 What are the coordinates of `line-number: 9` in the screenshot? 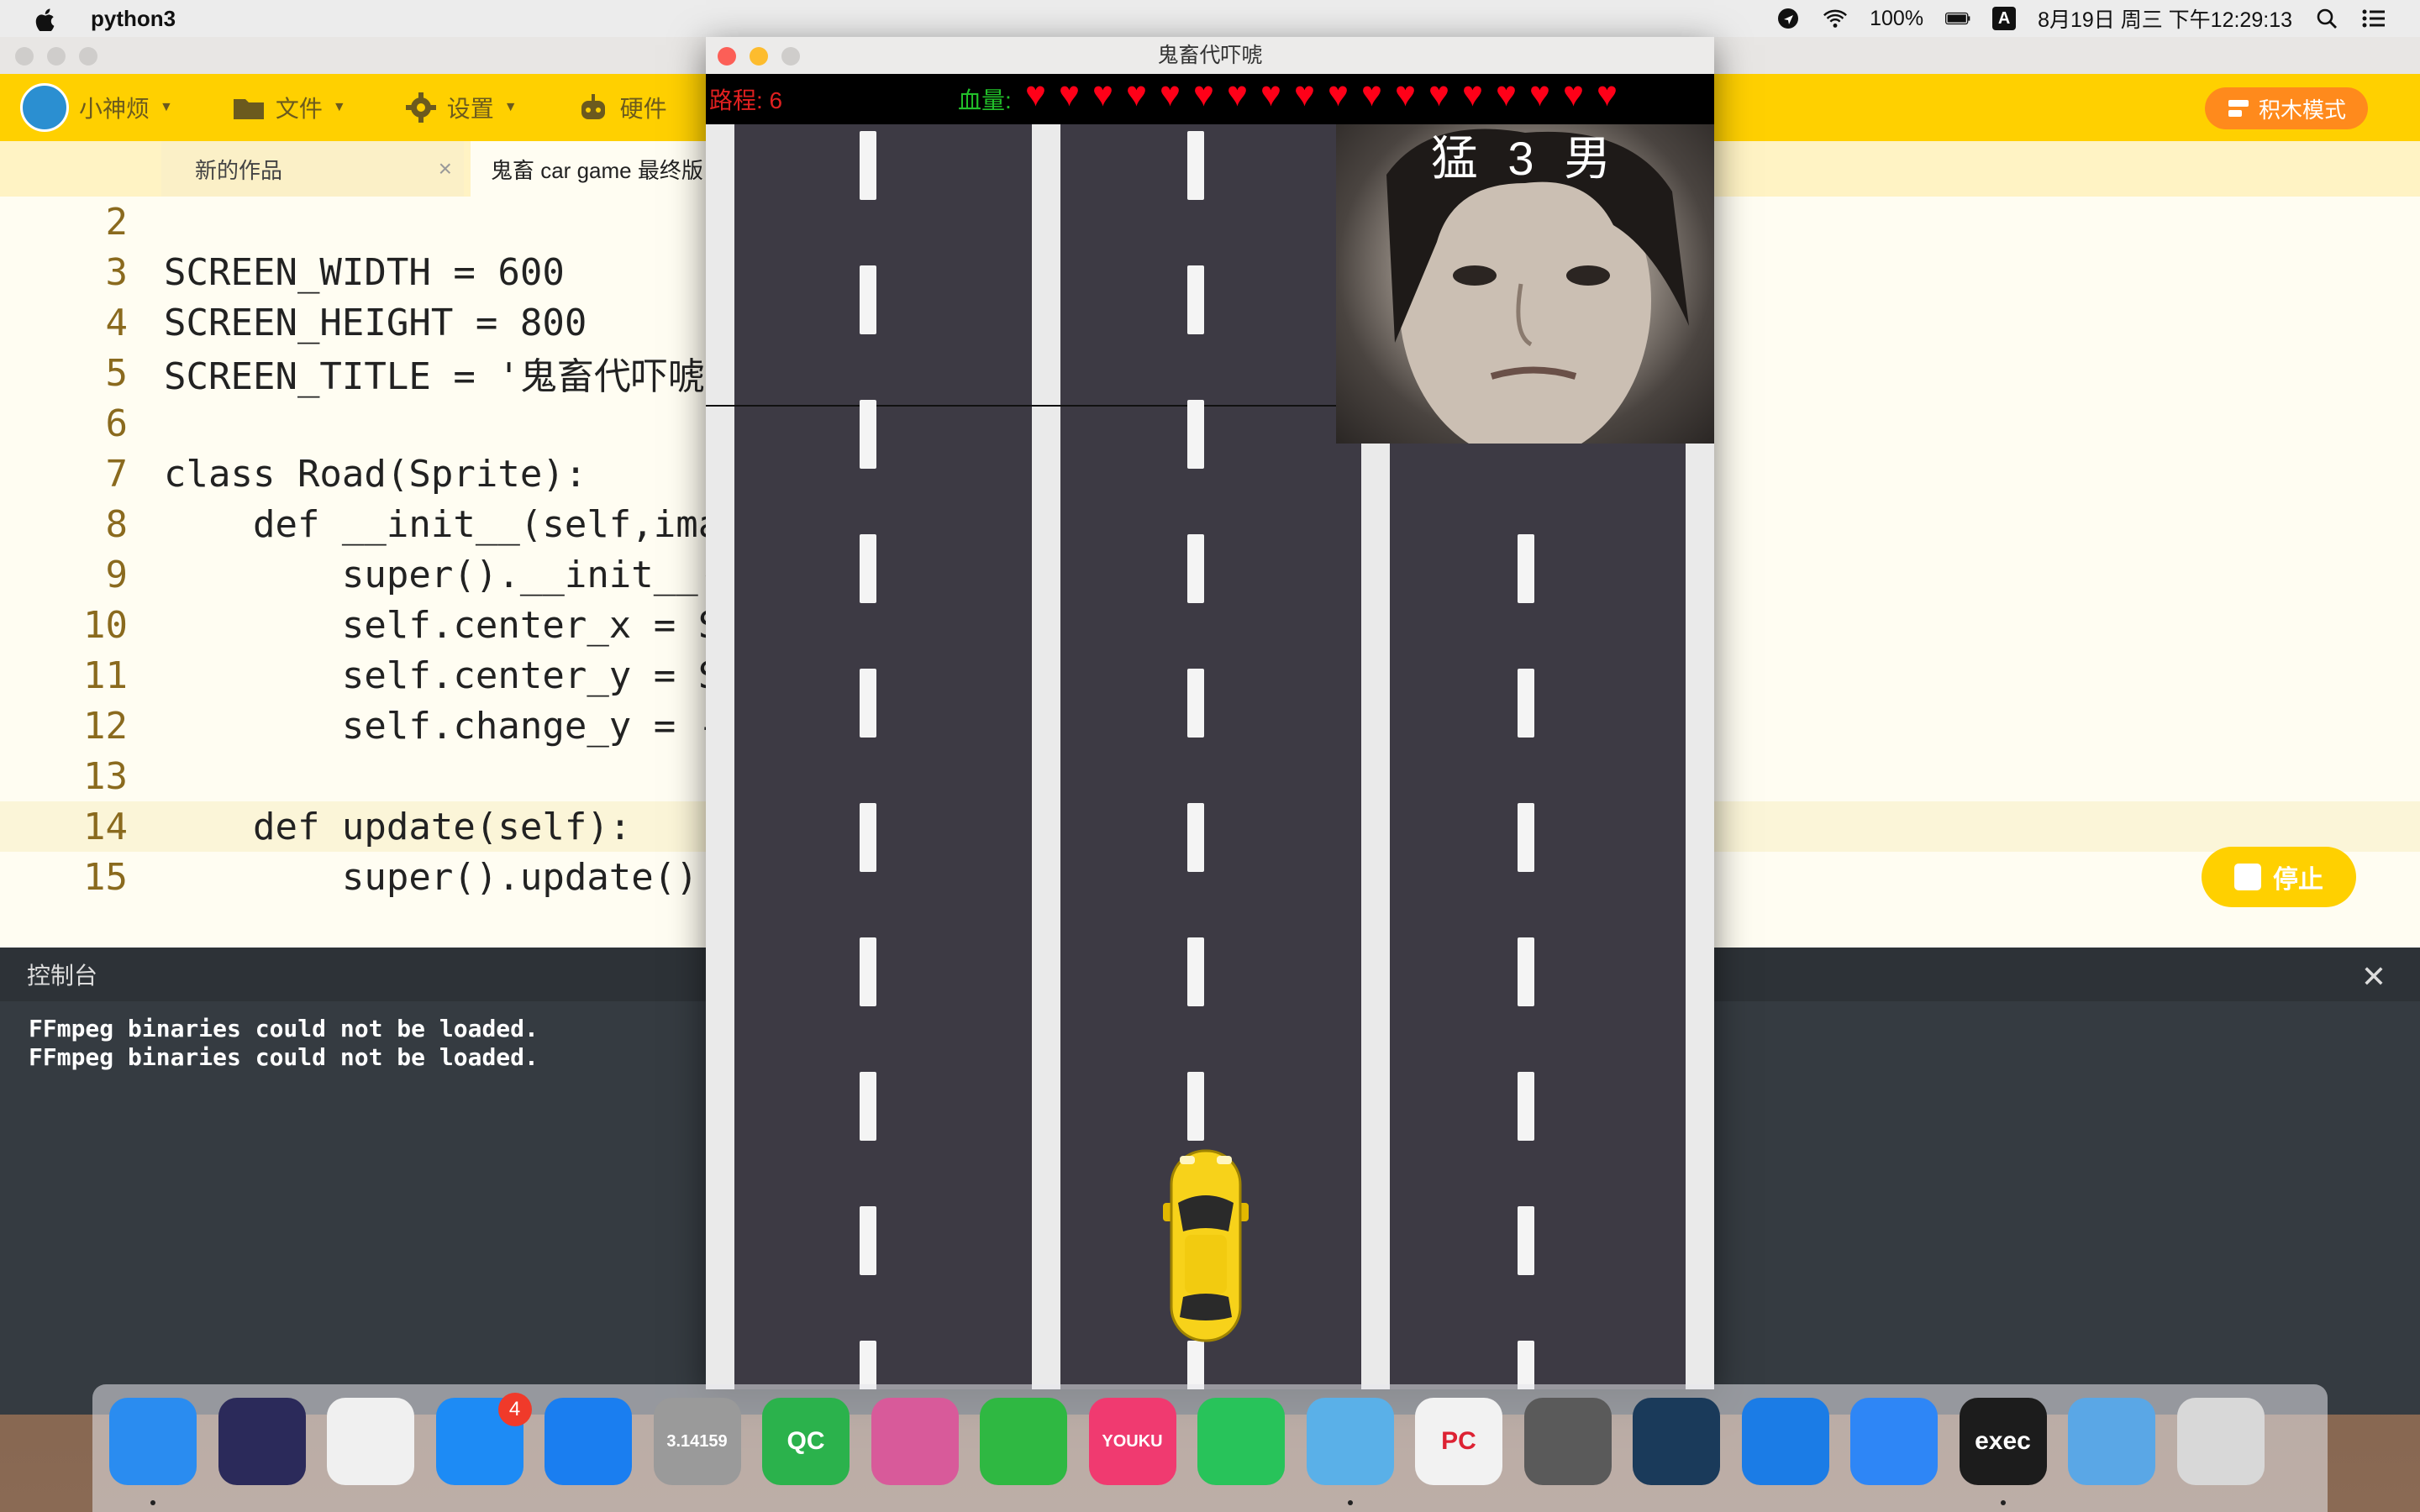 It's located at (117, 574).